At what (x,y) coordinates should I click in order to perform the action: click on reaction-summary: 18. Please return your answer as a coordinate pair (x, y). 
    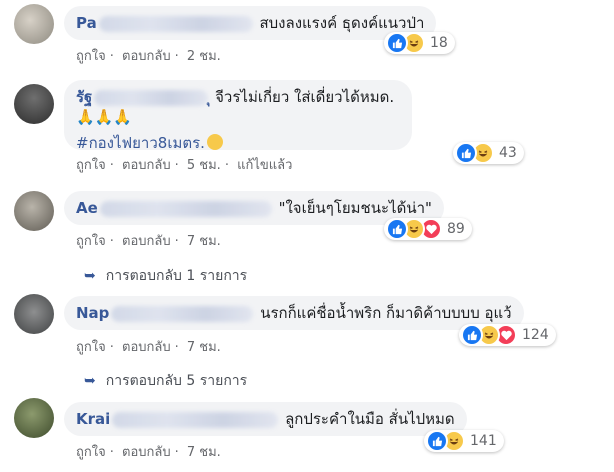
    Looking at the image, I should click on (419, 43).